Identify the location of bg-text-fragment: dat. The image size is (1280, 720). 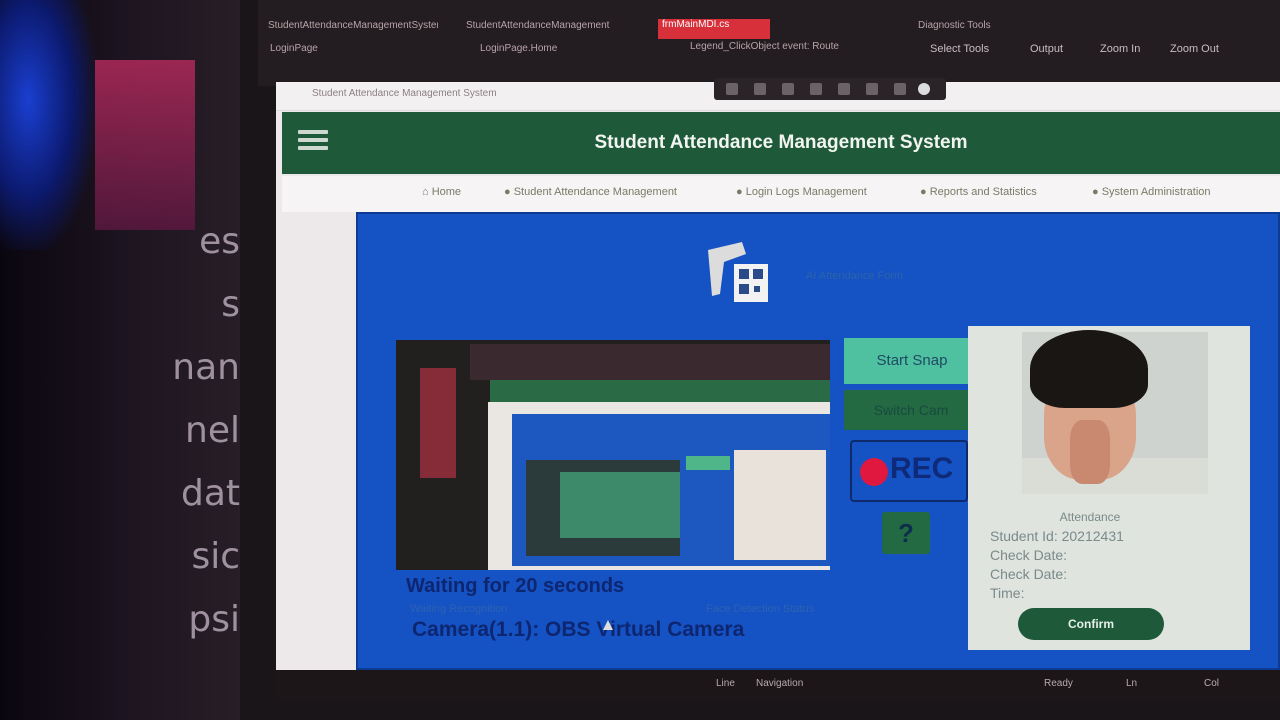
(210, 493).